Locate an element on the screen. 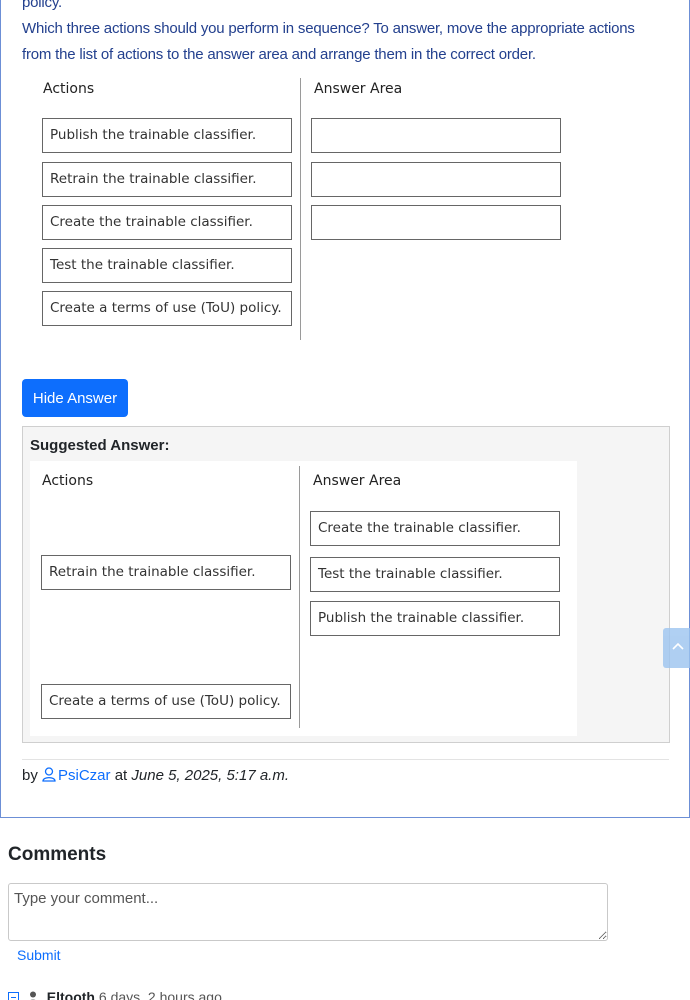  scroll-to-top-button is located at coordinates (676, 648).